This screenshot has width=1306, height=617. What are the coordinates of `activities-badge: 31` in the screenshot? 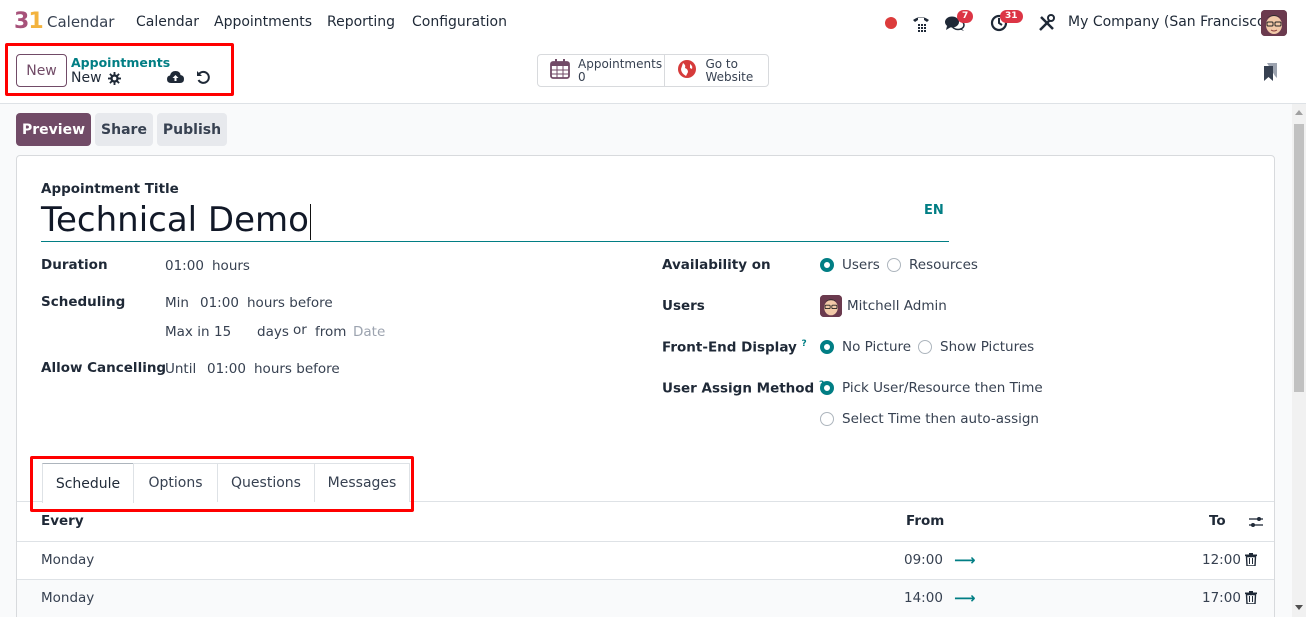 It's located at (1011, 16).